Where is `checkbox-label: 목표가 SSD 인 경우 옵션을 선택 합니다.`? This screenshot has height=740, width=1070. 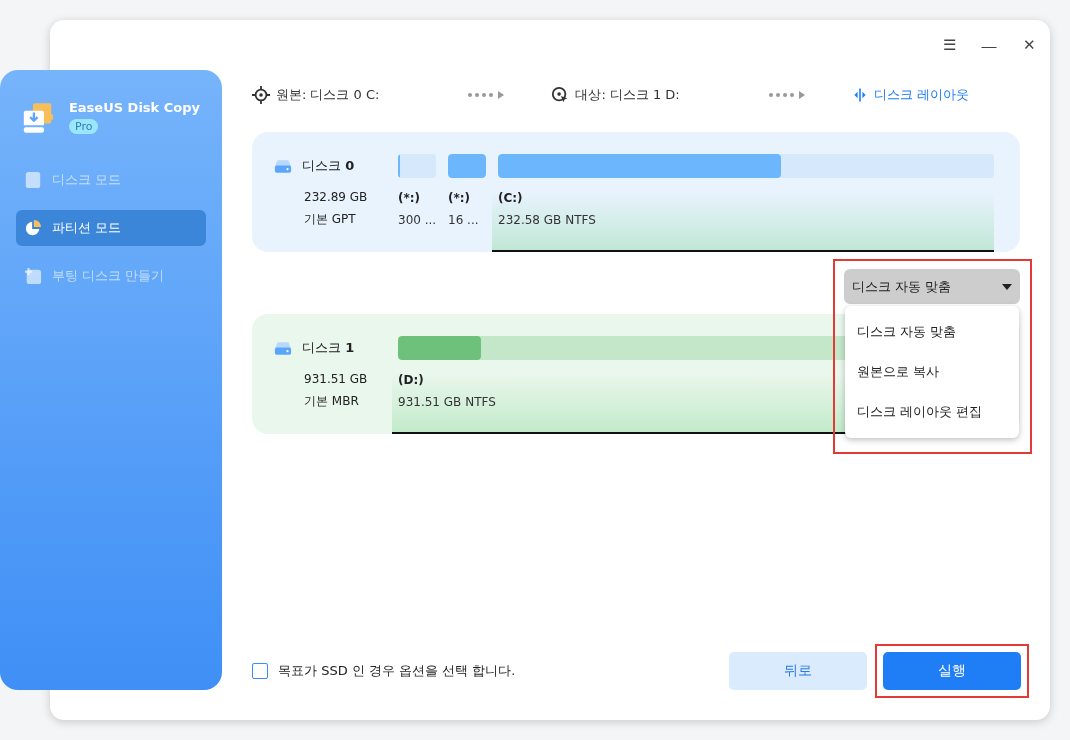 checkbox-label: 목표가 SSD 인 경우 옵션을 선택 합니다. is located at coordinates (397, 671).